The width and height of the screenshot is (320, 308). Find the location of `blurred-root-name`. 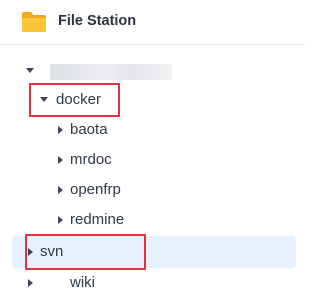

blurred-root-name is located at coordinates (111, 72).